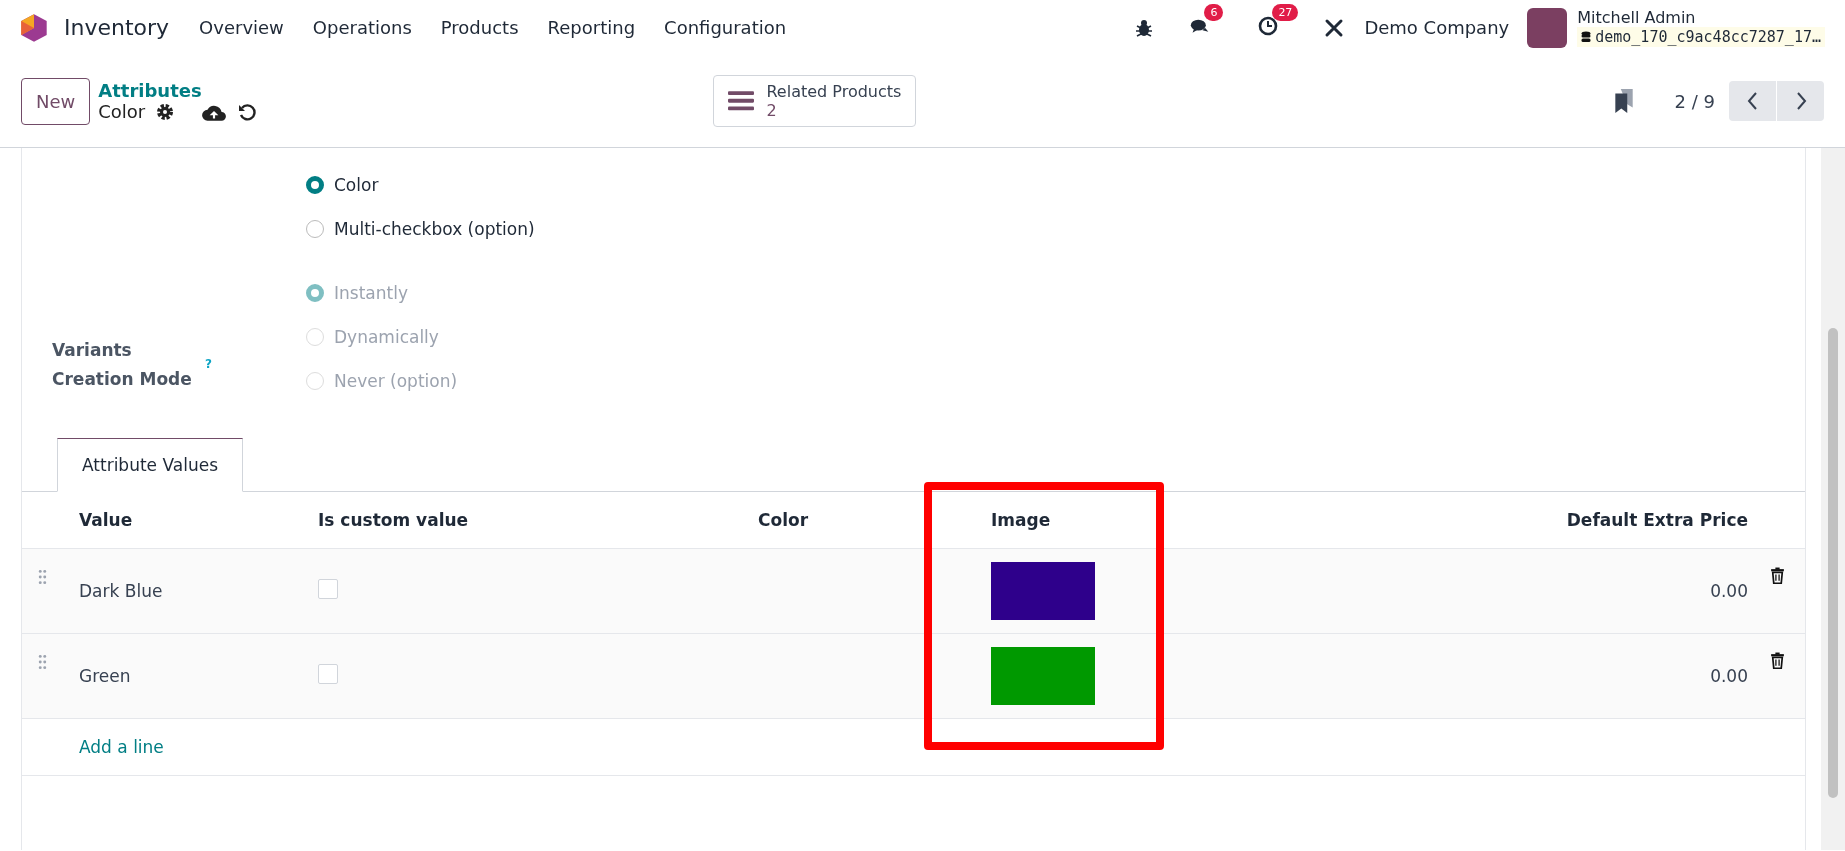 This screenshot has height=851, width=1845. Describe the element at coordinates (1055, 185) in the screenshot. I see `radio-option: Color` at that location.